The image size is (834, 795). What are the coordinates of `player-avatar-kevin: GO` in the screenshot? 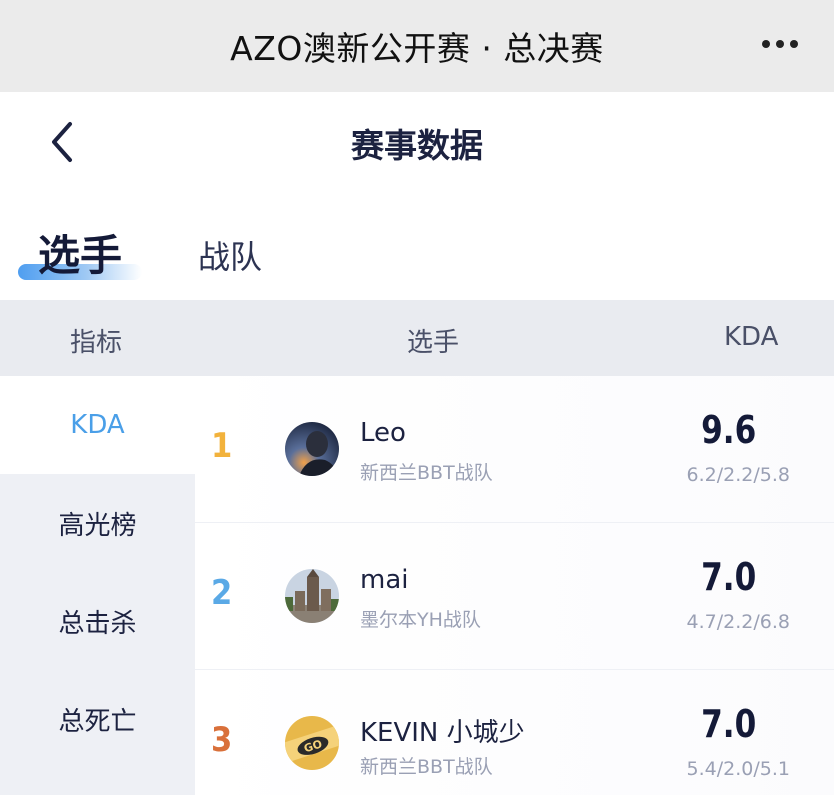 It's located at (312, 743).